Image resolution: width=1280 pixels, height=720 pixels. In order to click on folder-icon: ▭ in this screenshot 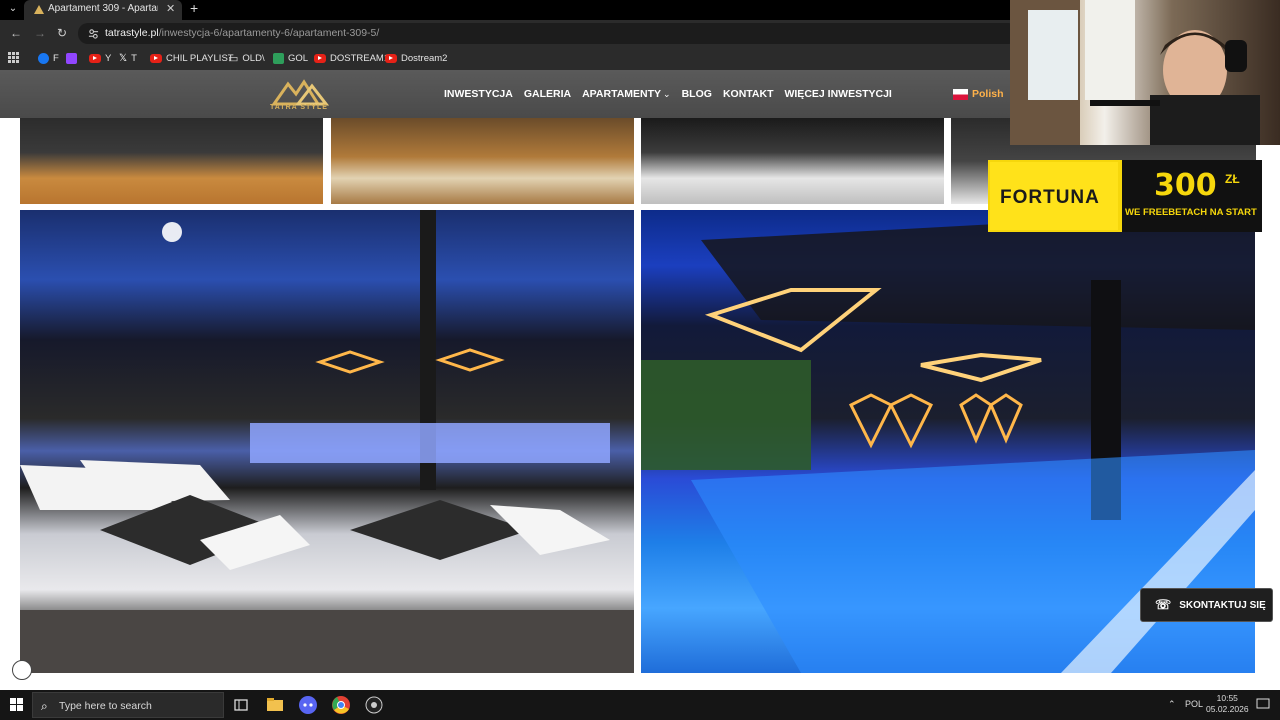, I will do `click(233, 58)`.